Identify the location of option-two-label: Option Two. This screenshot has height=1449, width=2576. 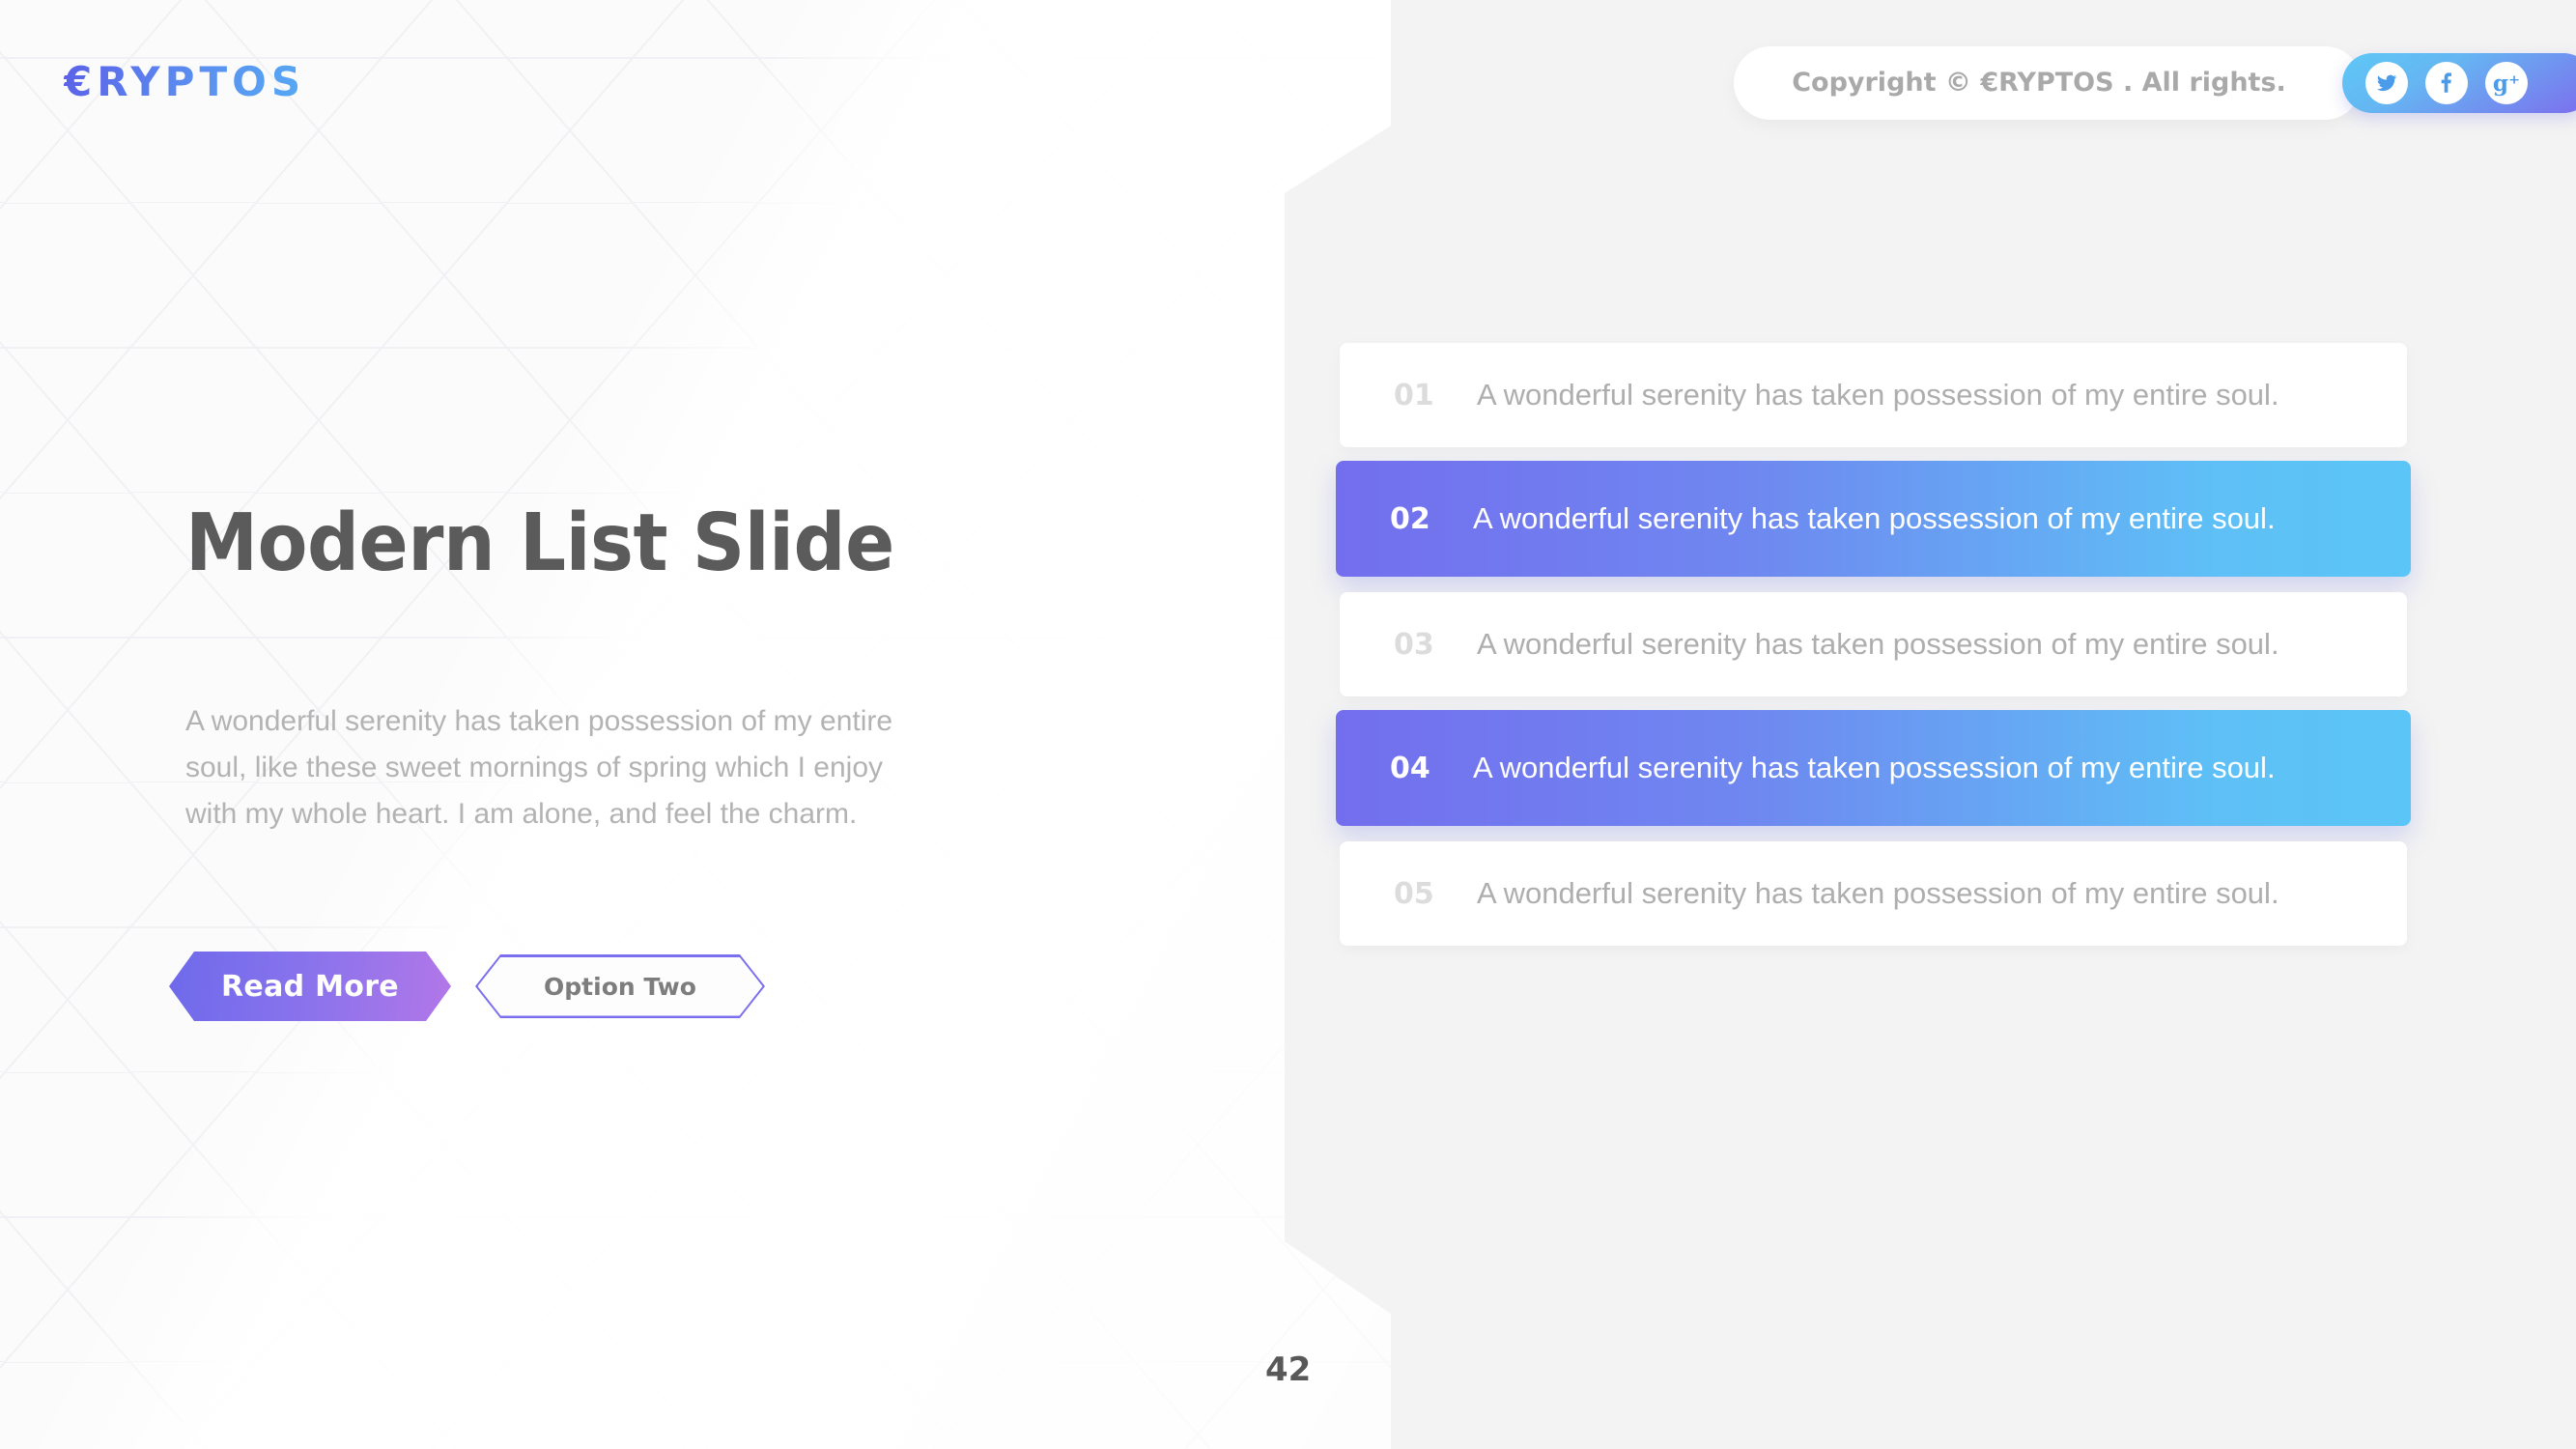
(620, 986).